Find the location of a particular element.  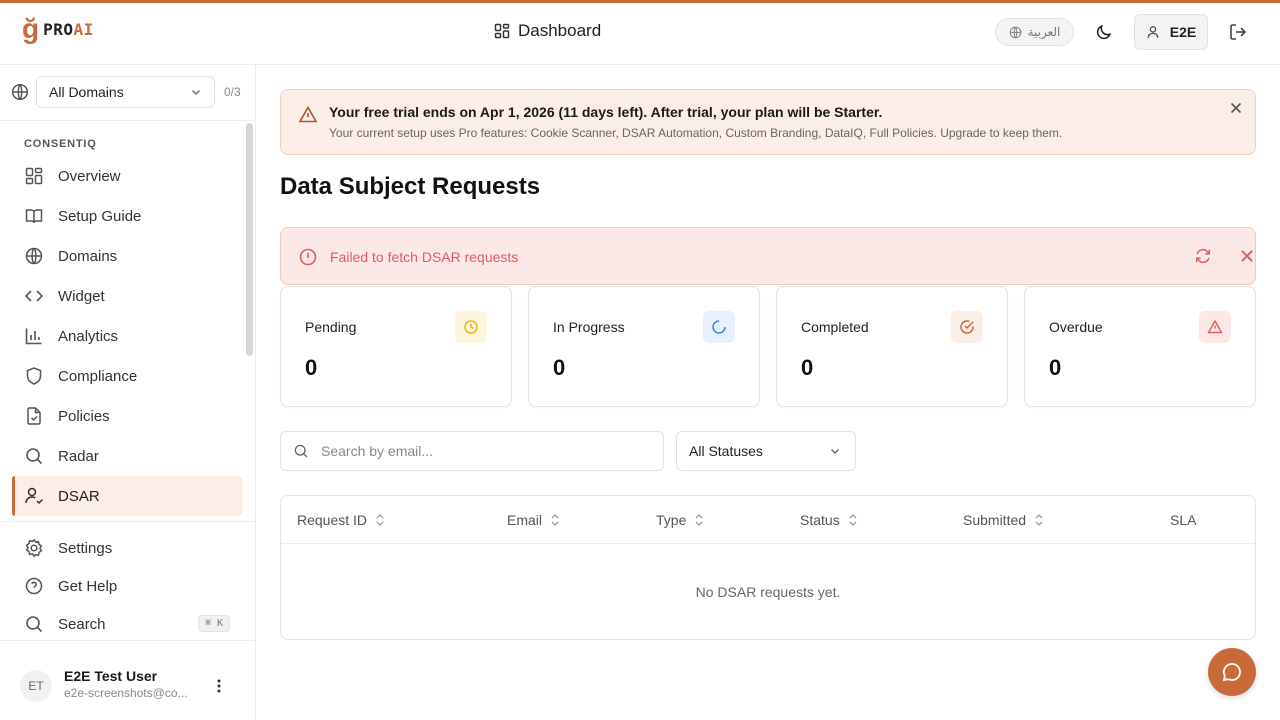

stat-label: Pending is located at coordinates (331, 327).